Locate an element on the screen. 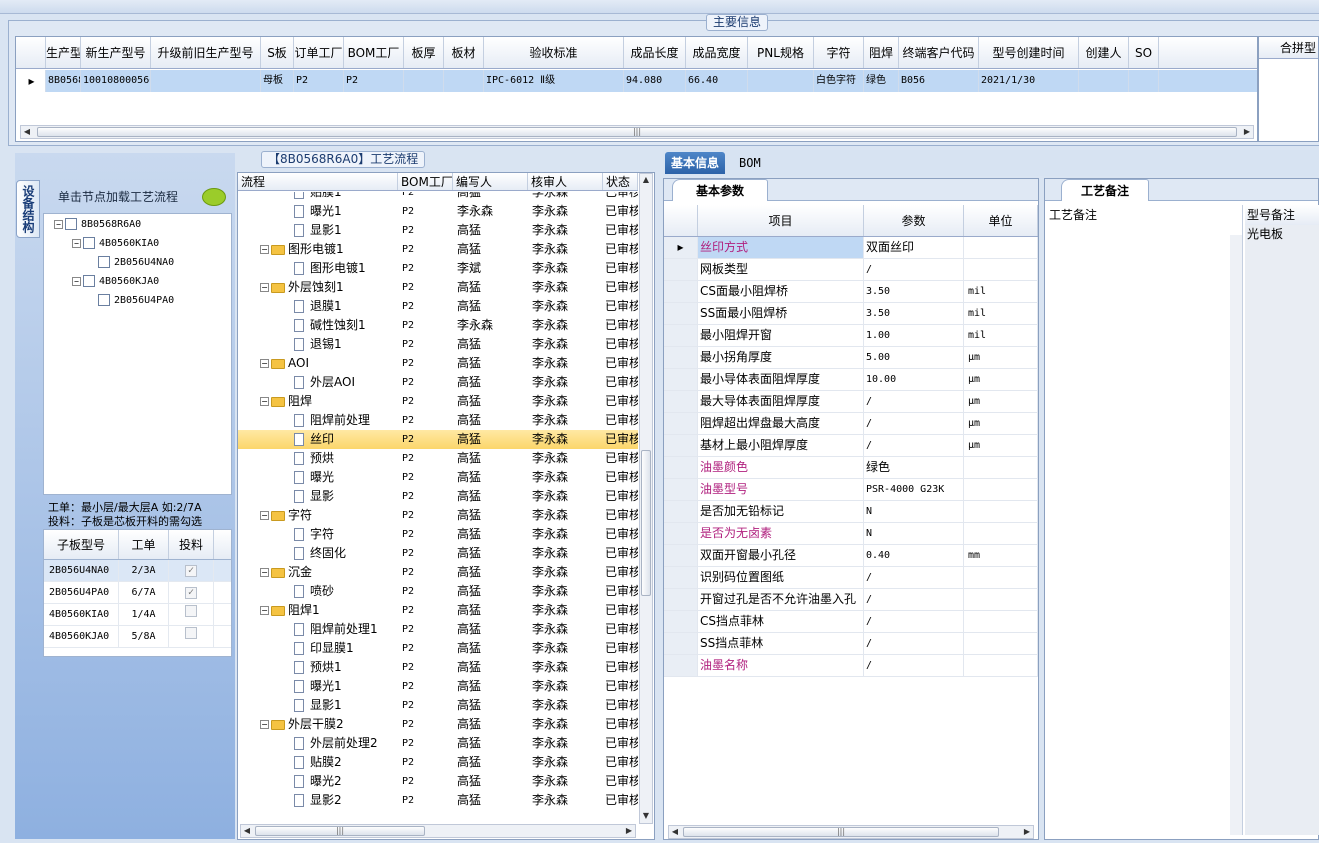  param-column-header: 参数 is located at coordinates (914, 220).